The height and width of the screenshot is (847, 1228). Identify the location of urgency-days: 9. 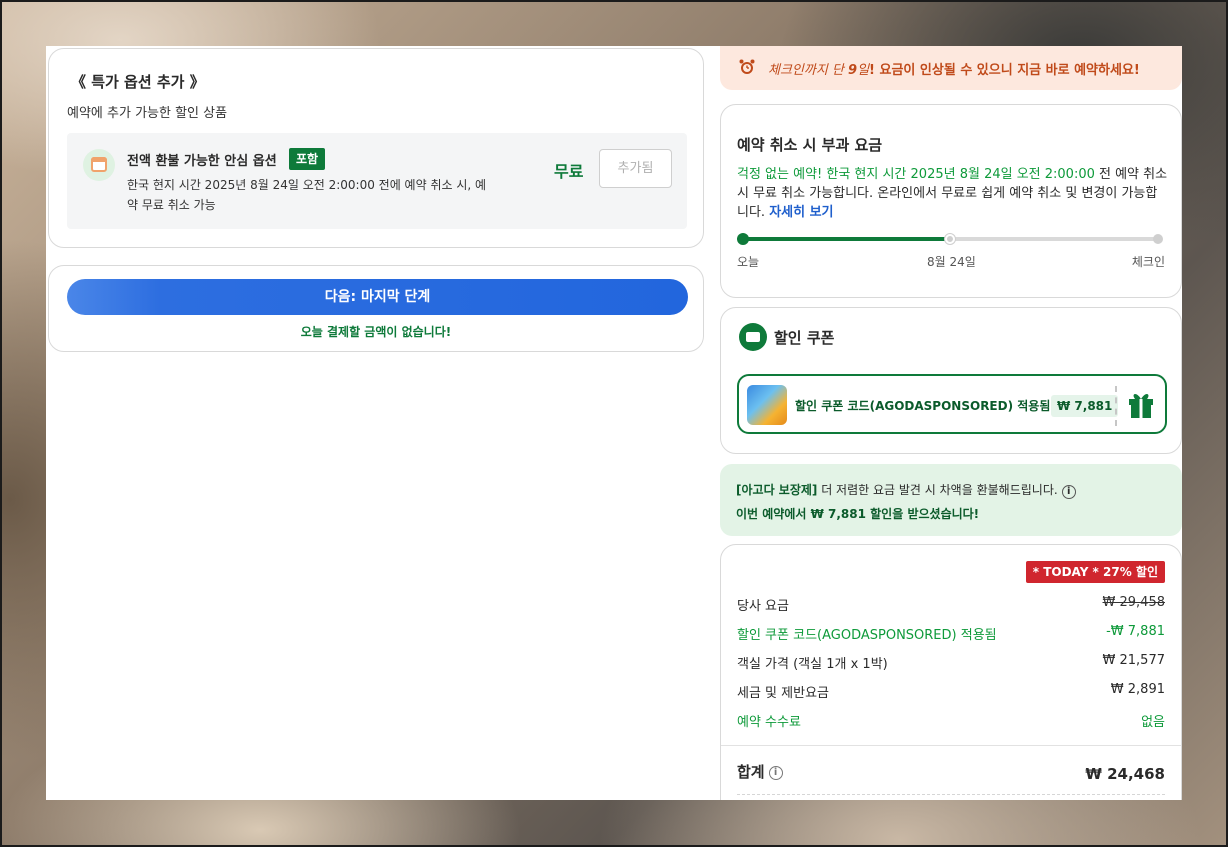
(853, 70).